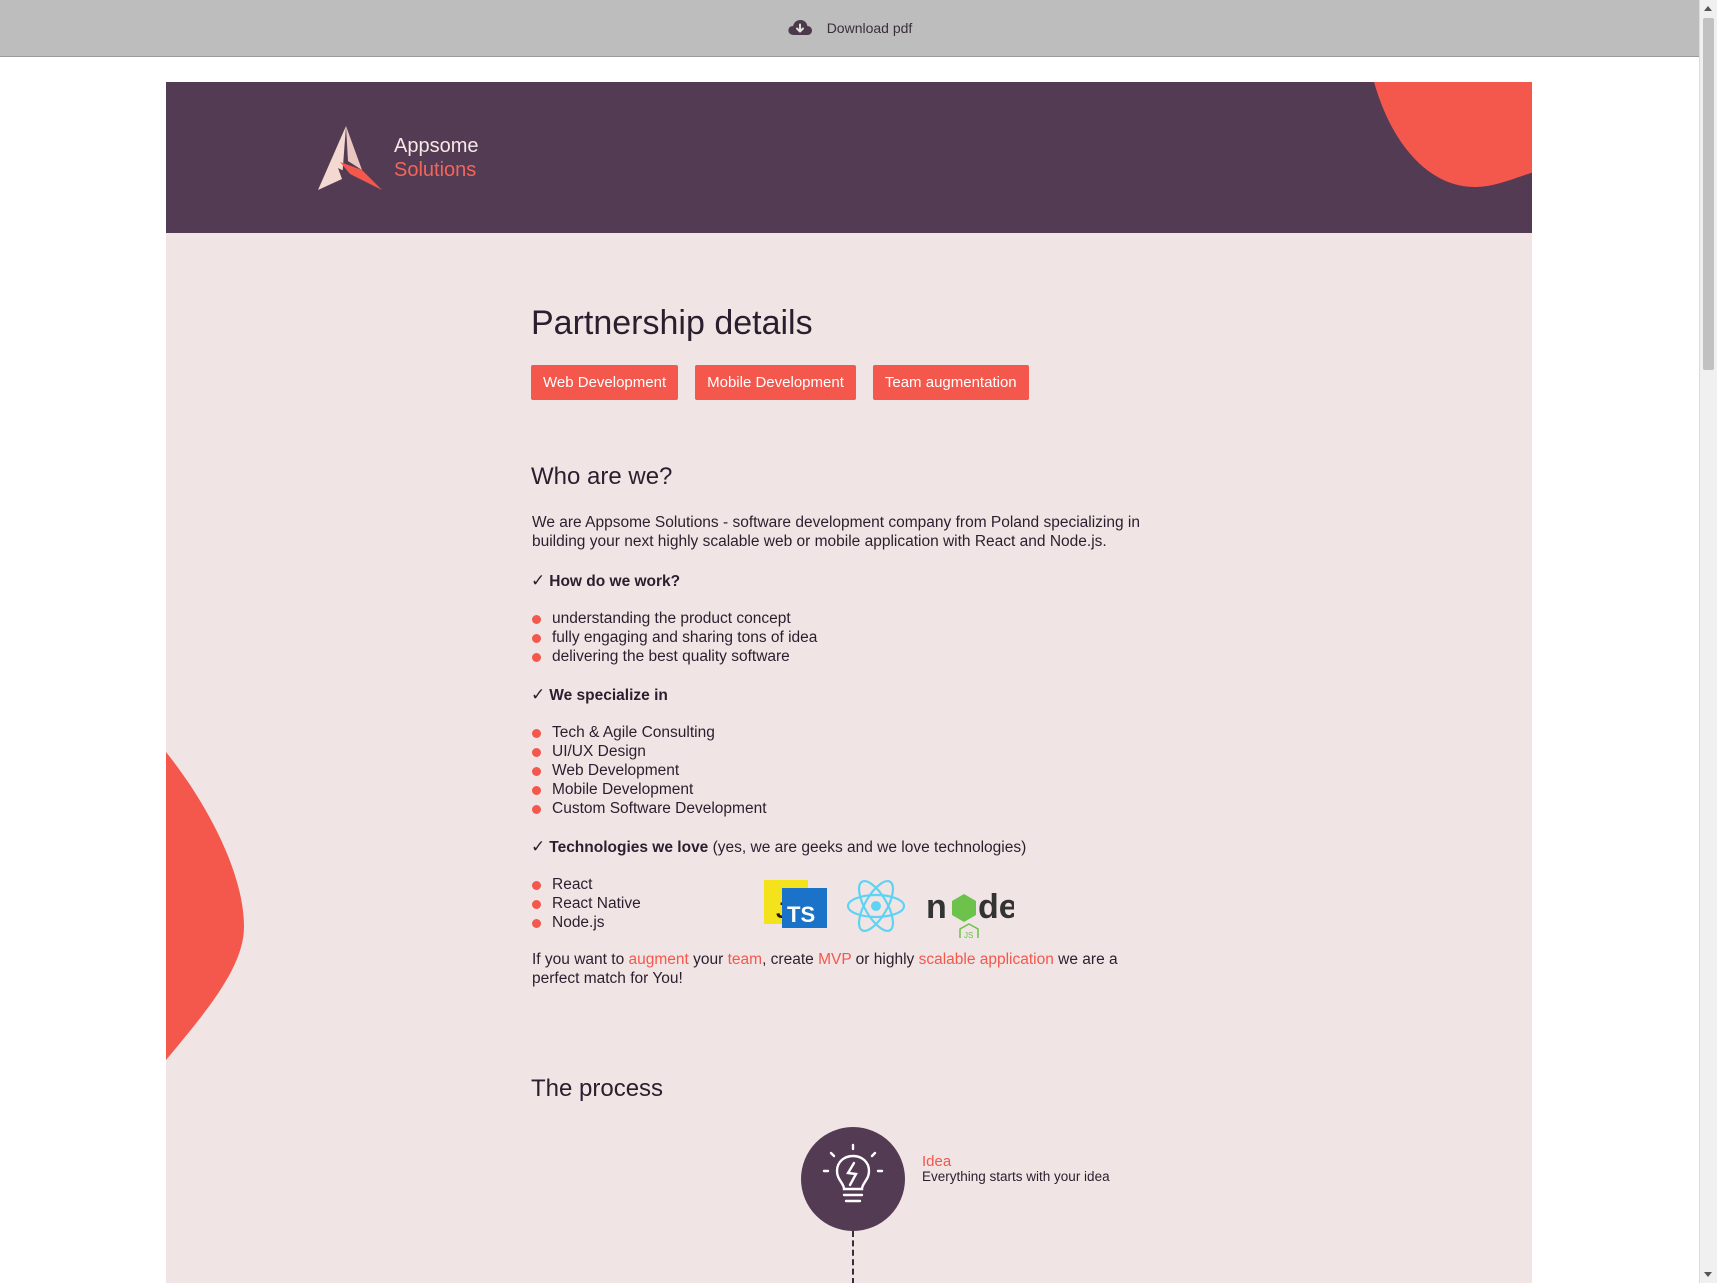  I want to click on download-pdf-button: Download pdf, so click(850, 28).